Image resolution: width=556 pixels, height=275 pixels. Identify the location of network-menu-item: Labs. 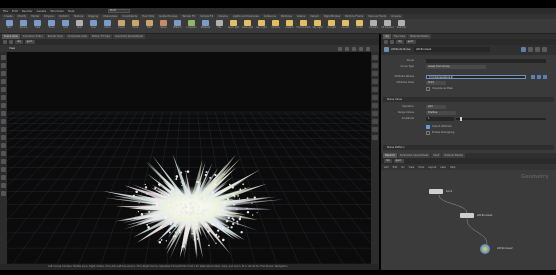
(443, 167).